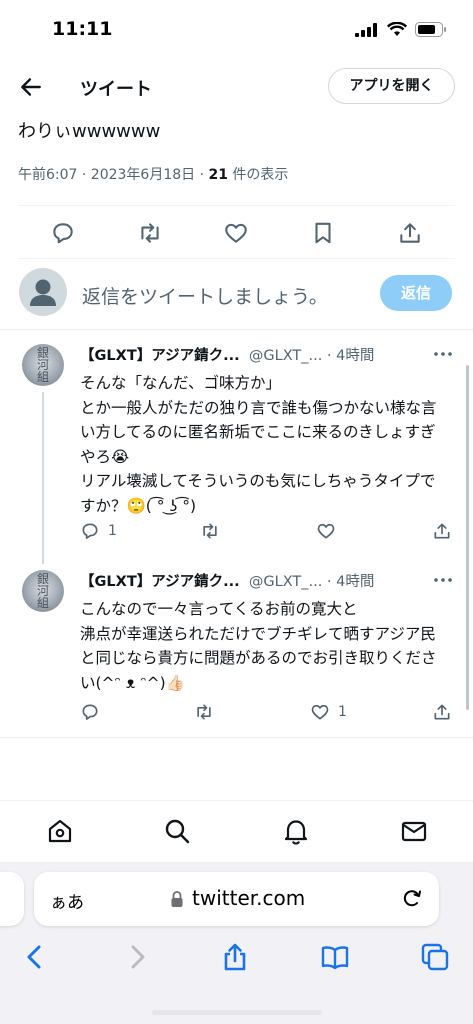 The height and width of the screenshot is (1024, 473). I want to click on tweet-text: わりぃwwwwww, so click(89, 131).